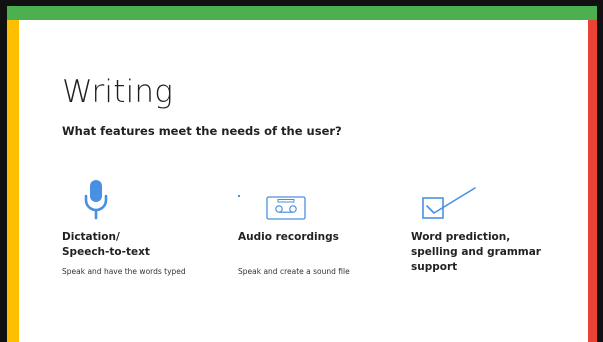 This screenshot has height=342, width=603. Describe the element at coordinates (96, 200) in the screenshot. I see `microphone-icon` at that location.